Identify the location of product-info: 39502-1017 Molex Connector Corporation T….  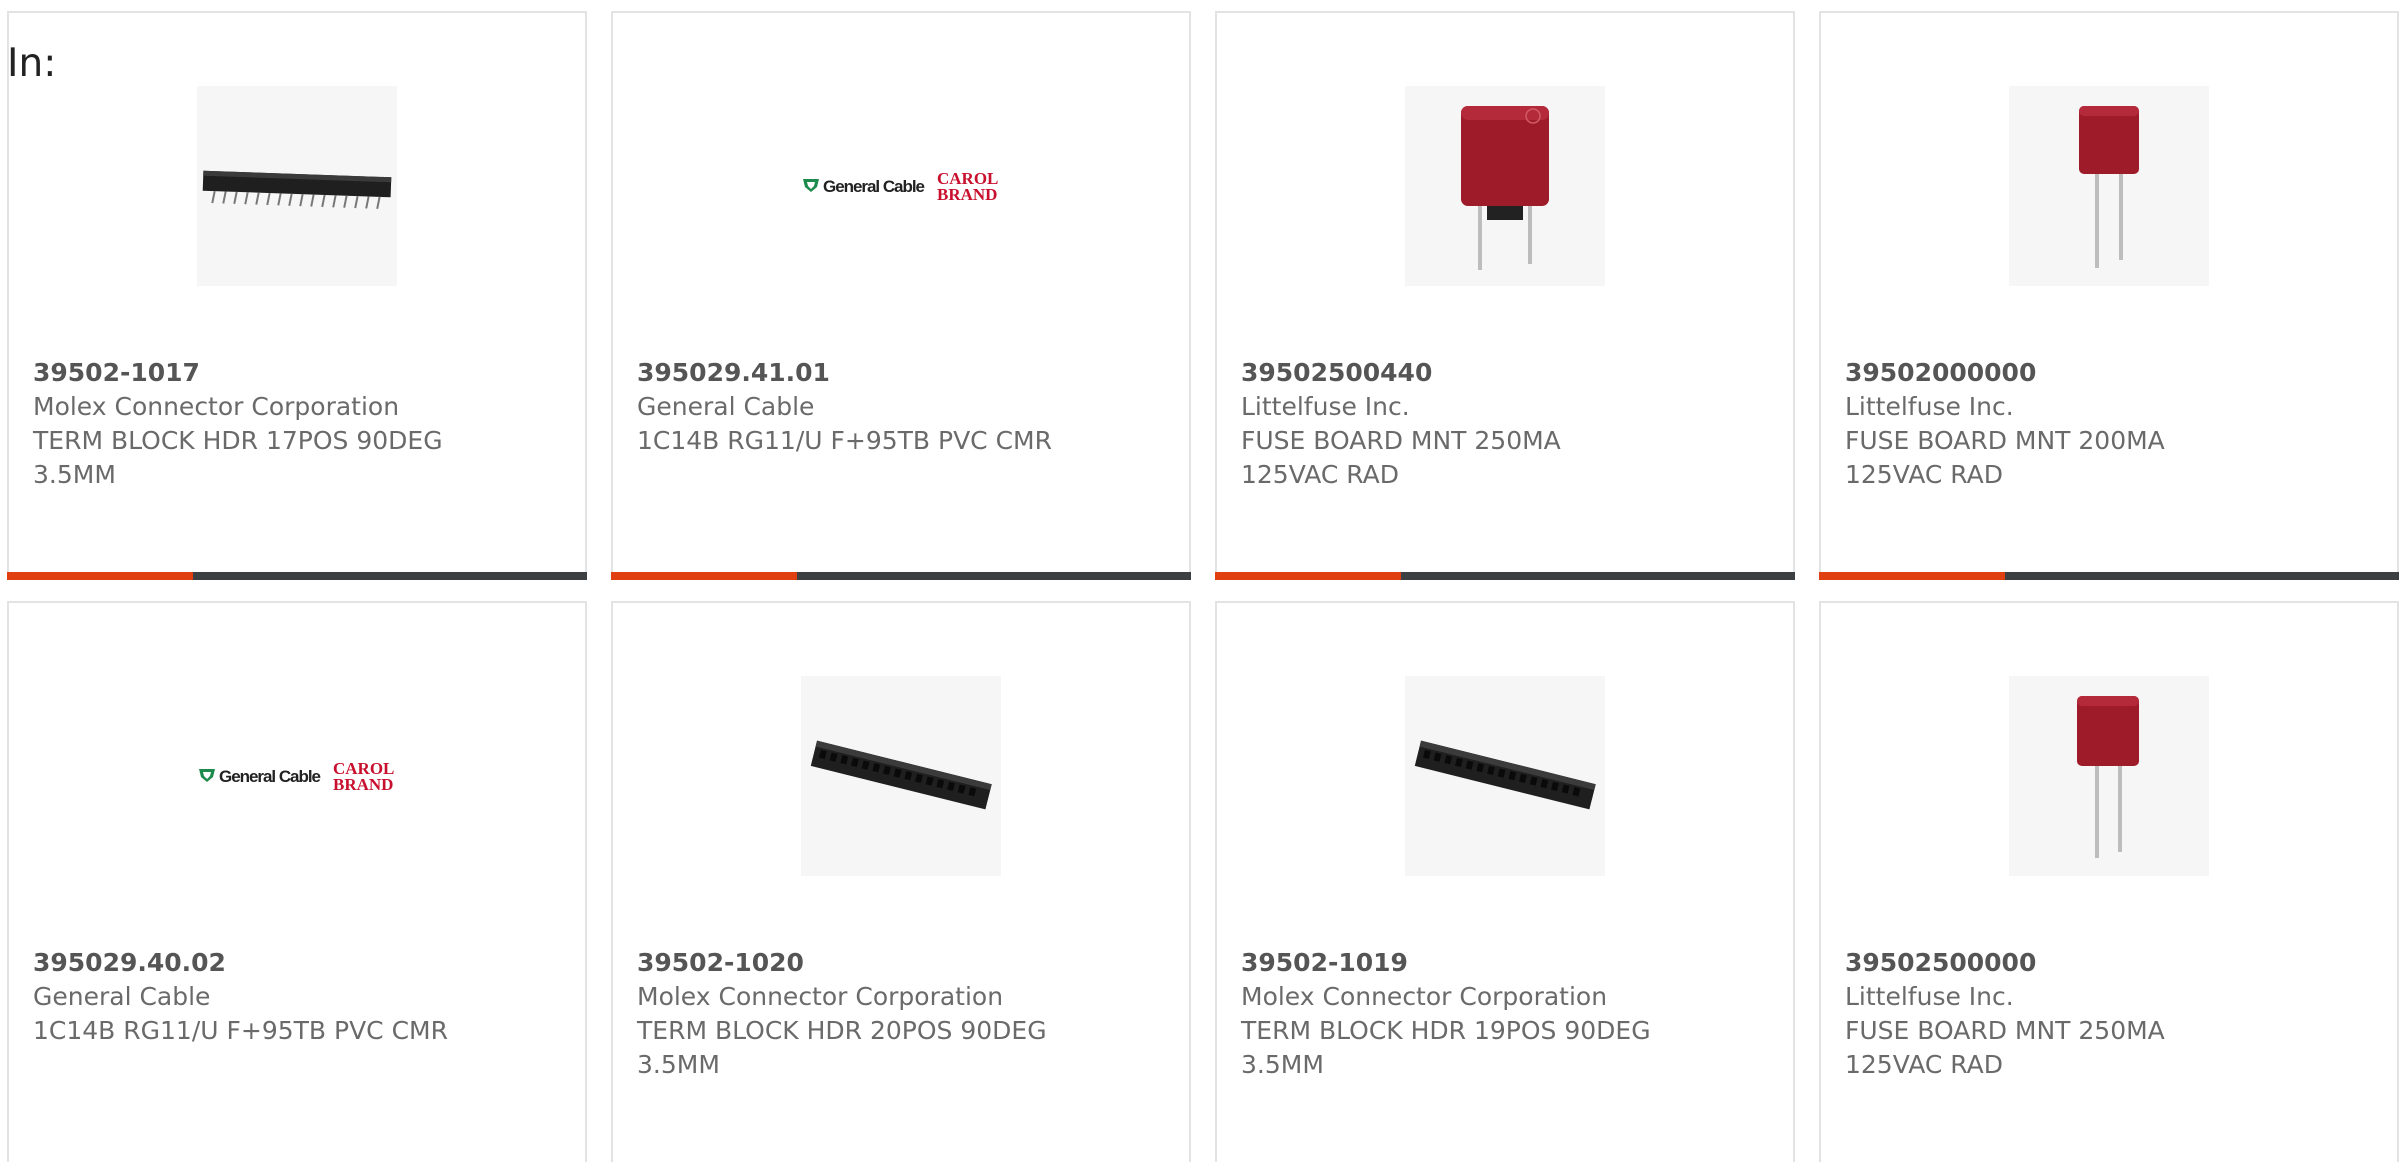
(299, 424).